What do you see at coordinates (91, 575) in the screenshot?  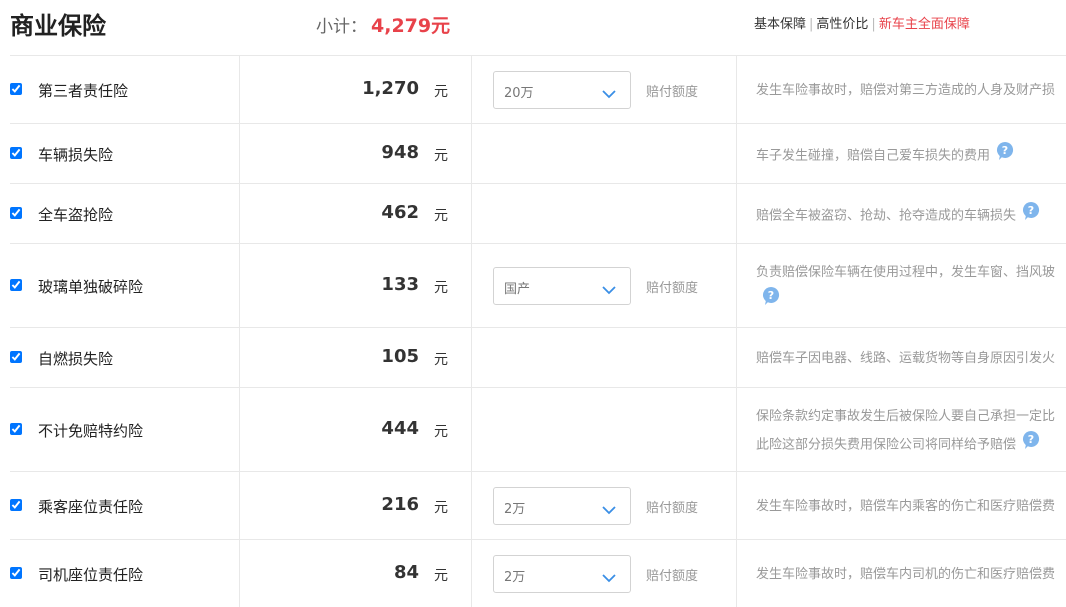 I see `insurance-name: 司机座位责任险` at bounding box center [91, 575].